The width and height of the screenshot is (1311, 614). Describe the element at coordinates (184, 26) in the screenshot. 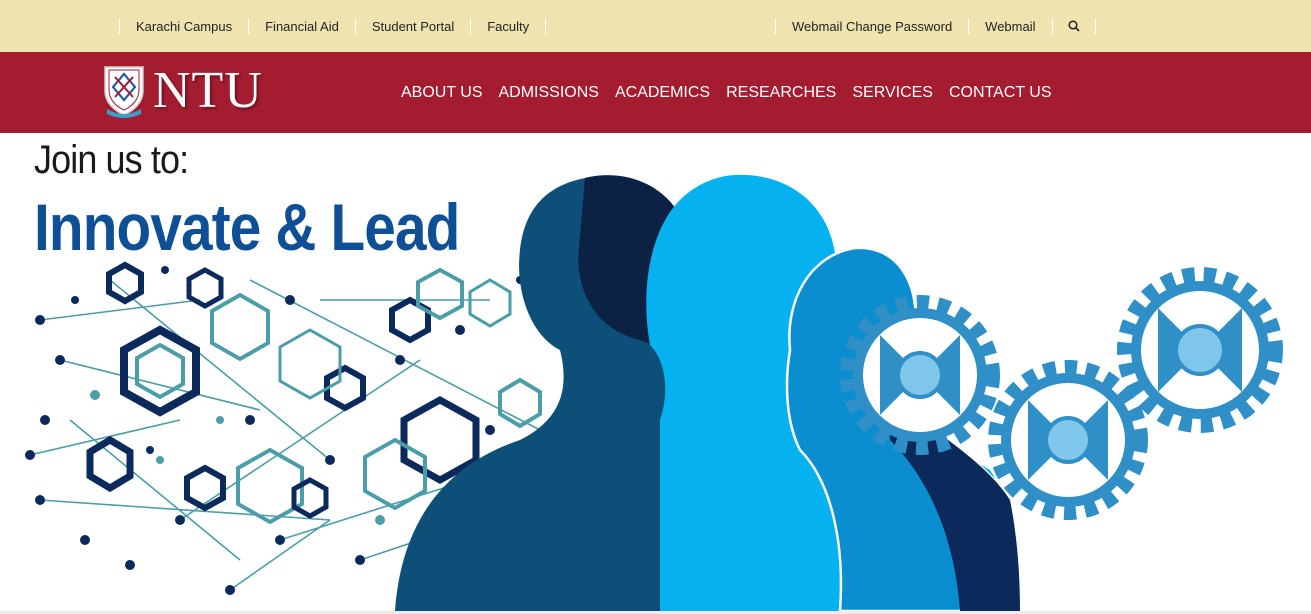

I see `link-karachi-campus: Karachi Campus` at that location.